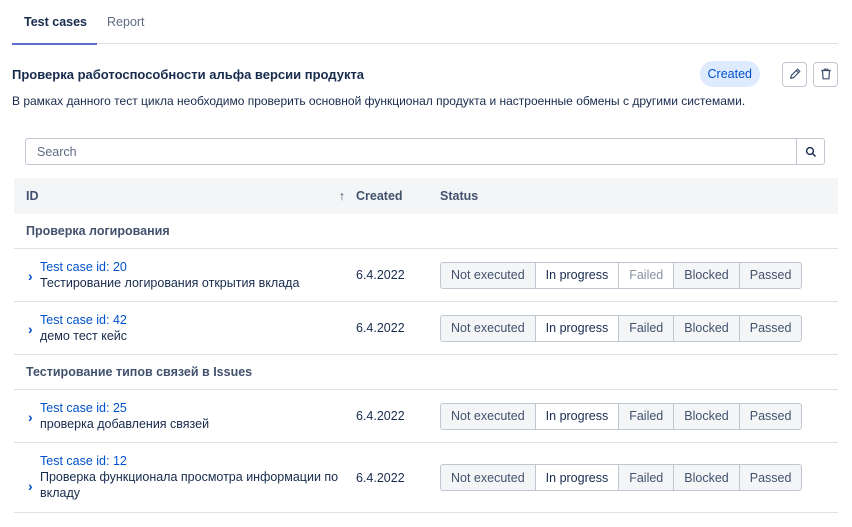  I want to click on case-description: демо тест кейс, so click(84, 335).